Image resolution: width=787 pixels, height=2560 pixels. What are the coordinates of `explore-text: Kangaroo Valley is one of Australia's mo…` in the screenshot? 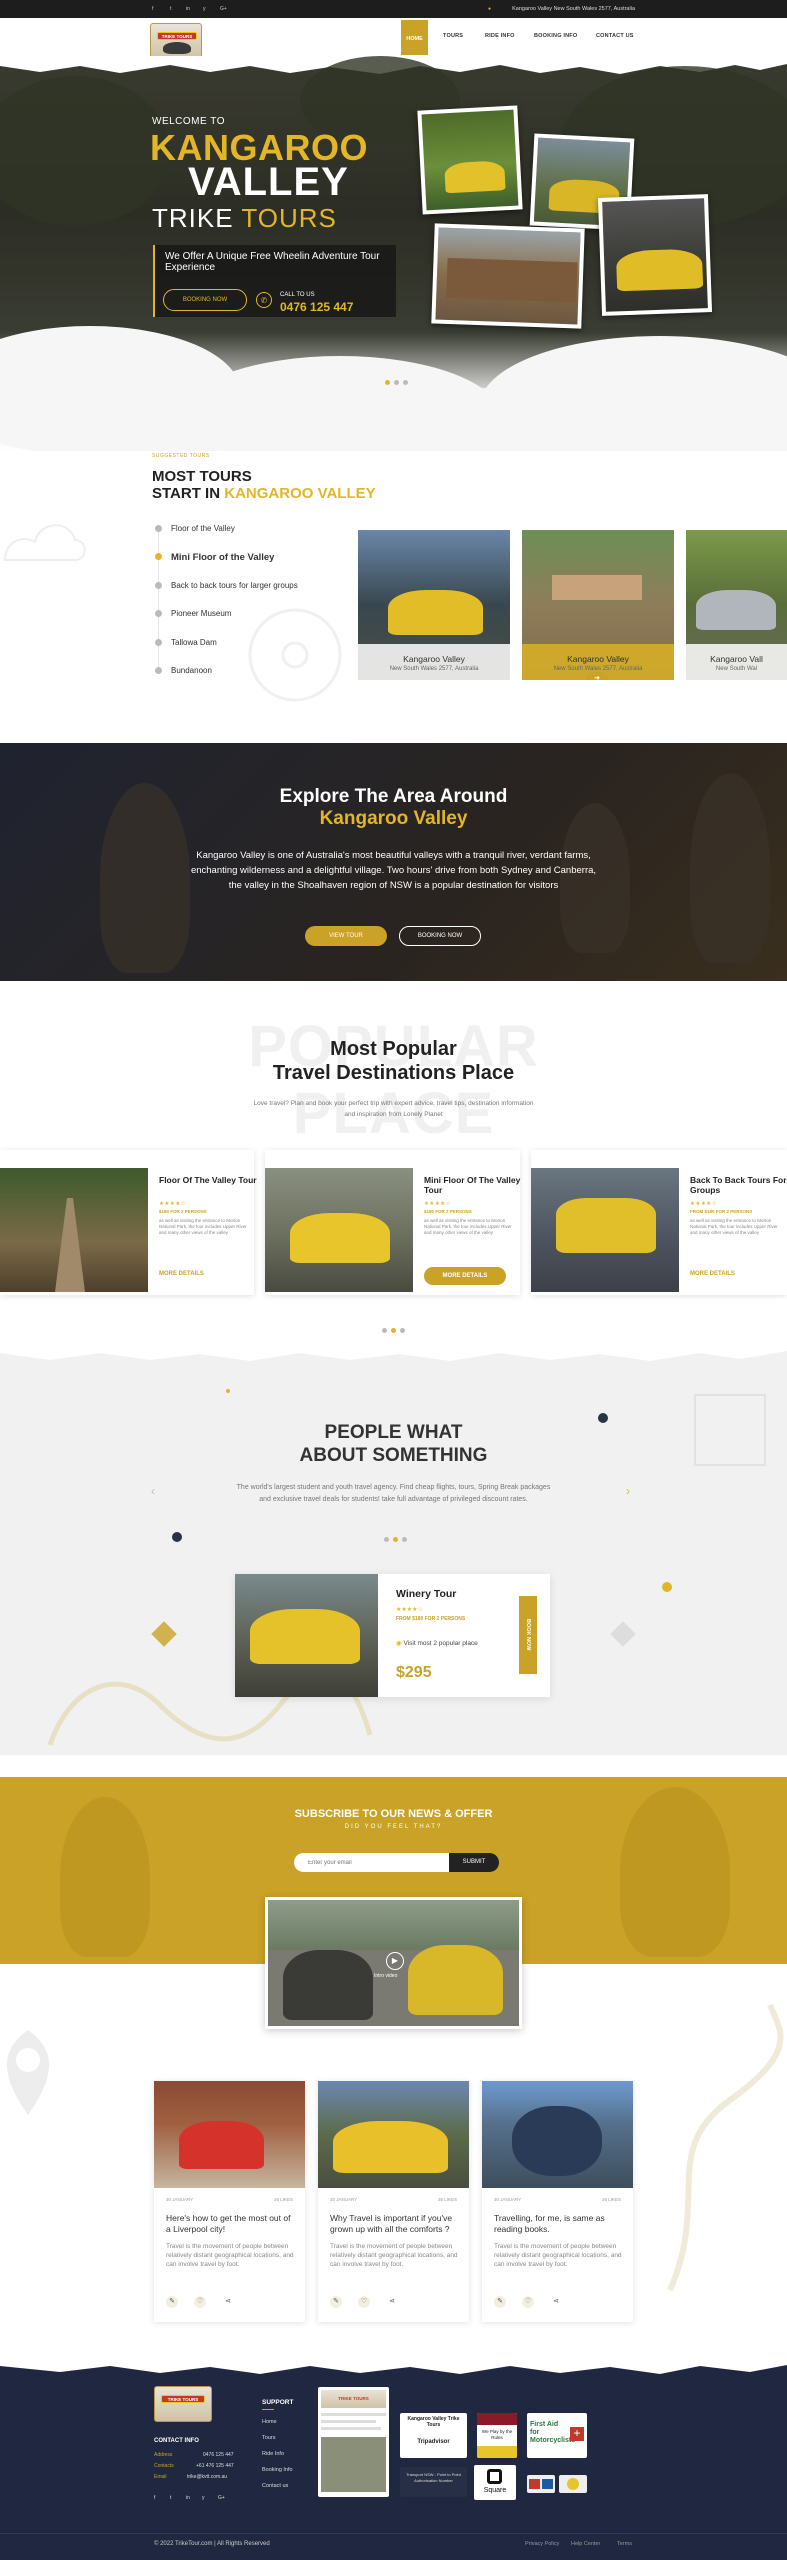 It's located at (393, 870).